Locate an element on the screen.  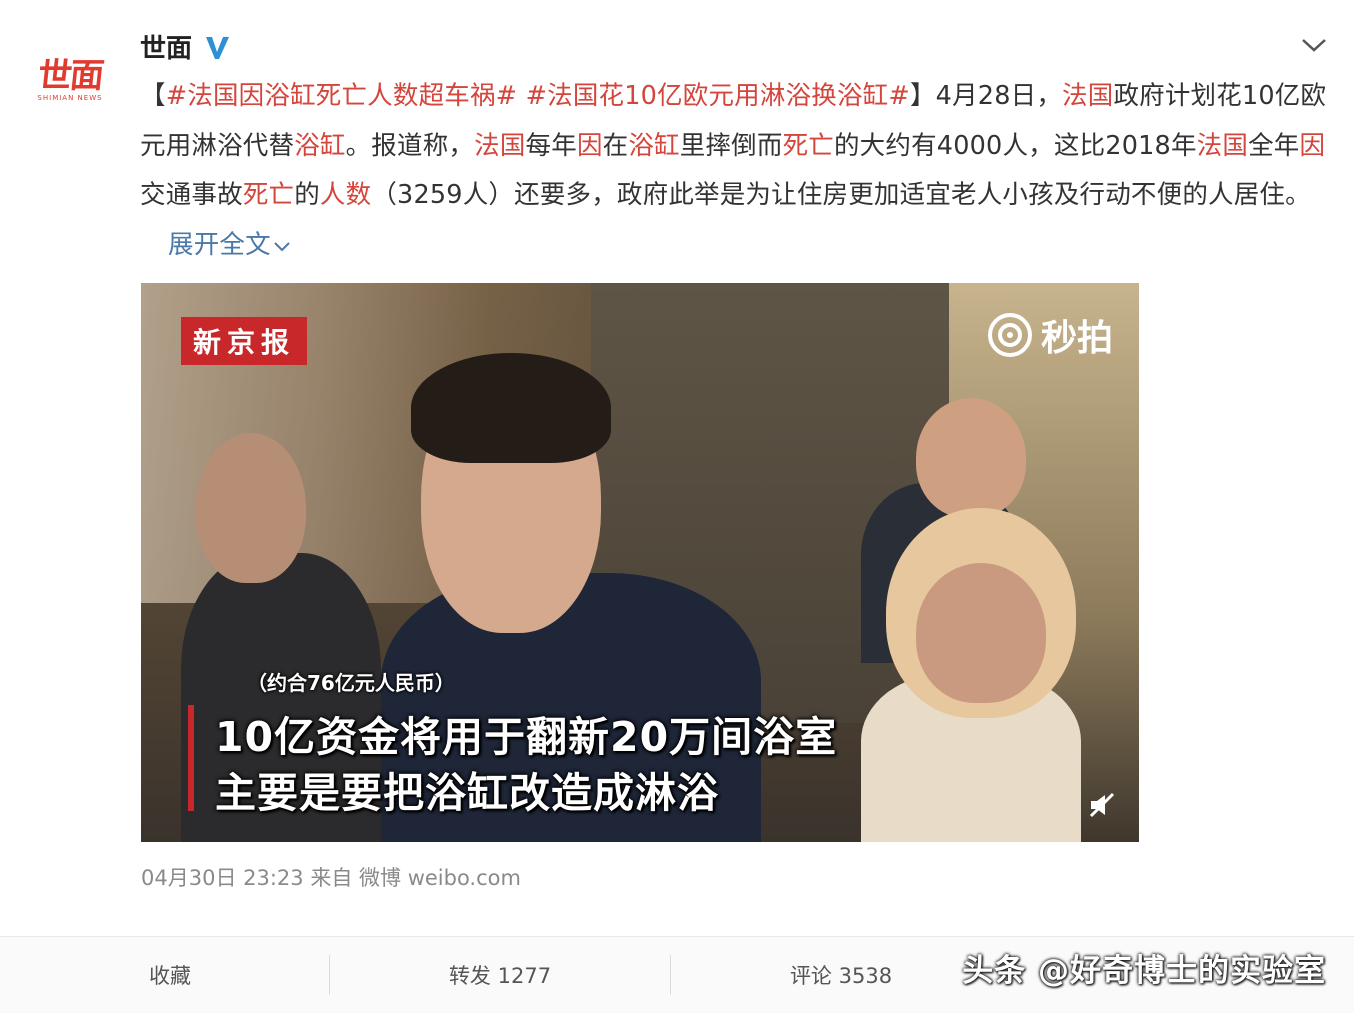
keyword-highlight: 人数 is located at coordinates (345, 195).